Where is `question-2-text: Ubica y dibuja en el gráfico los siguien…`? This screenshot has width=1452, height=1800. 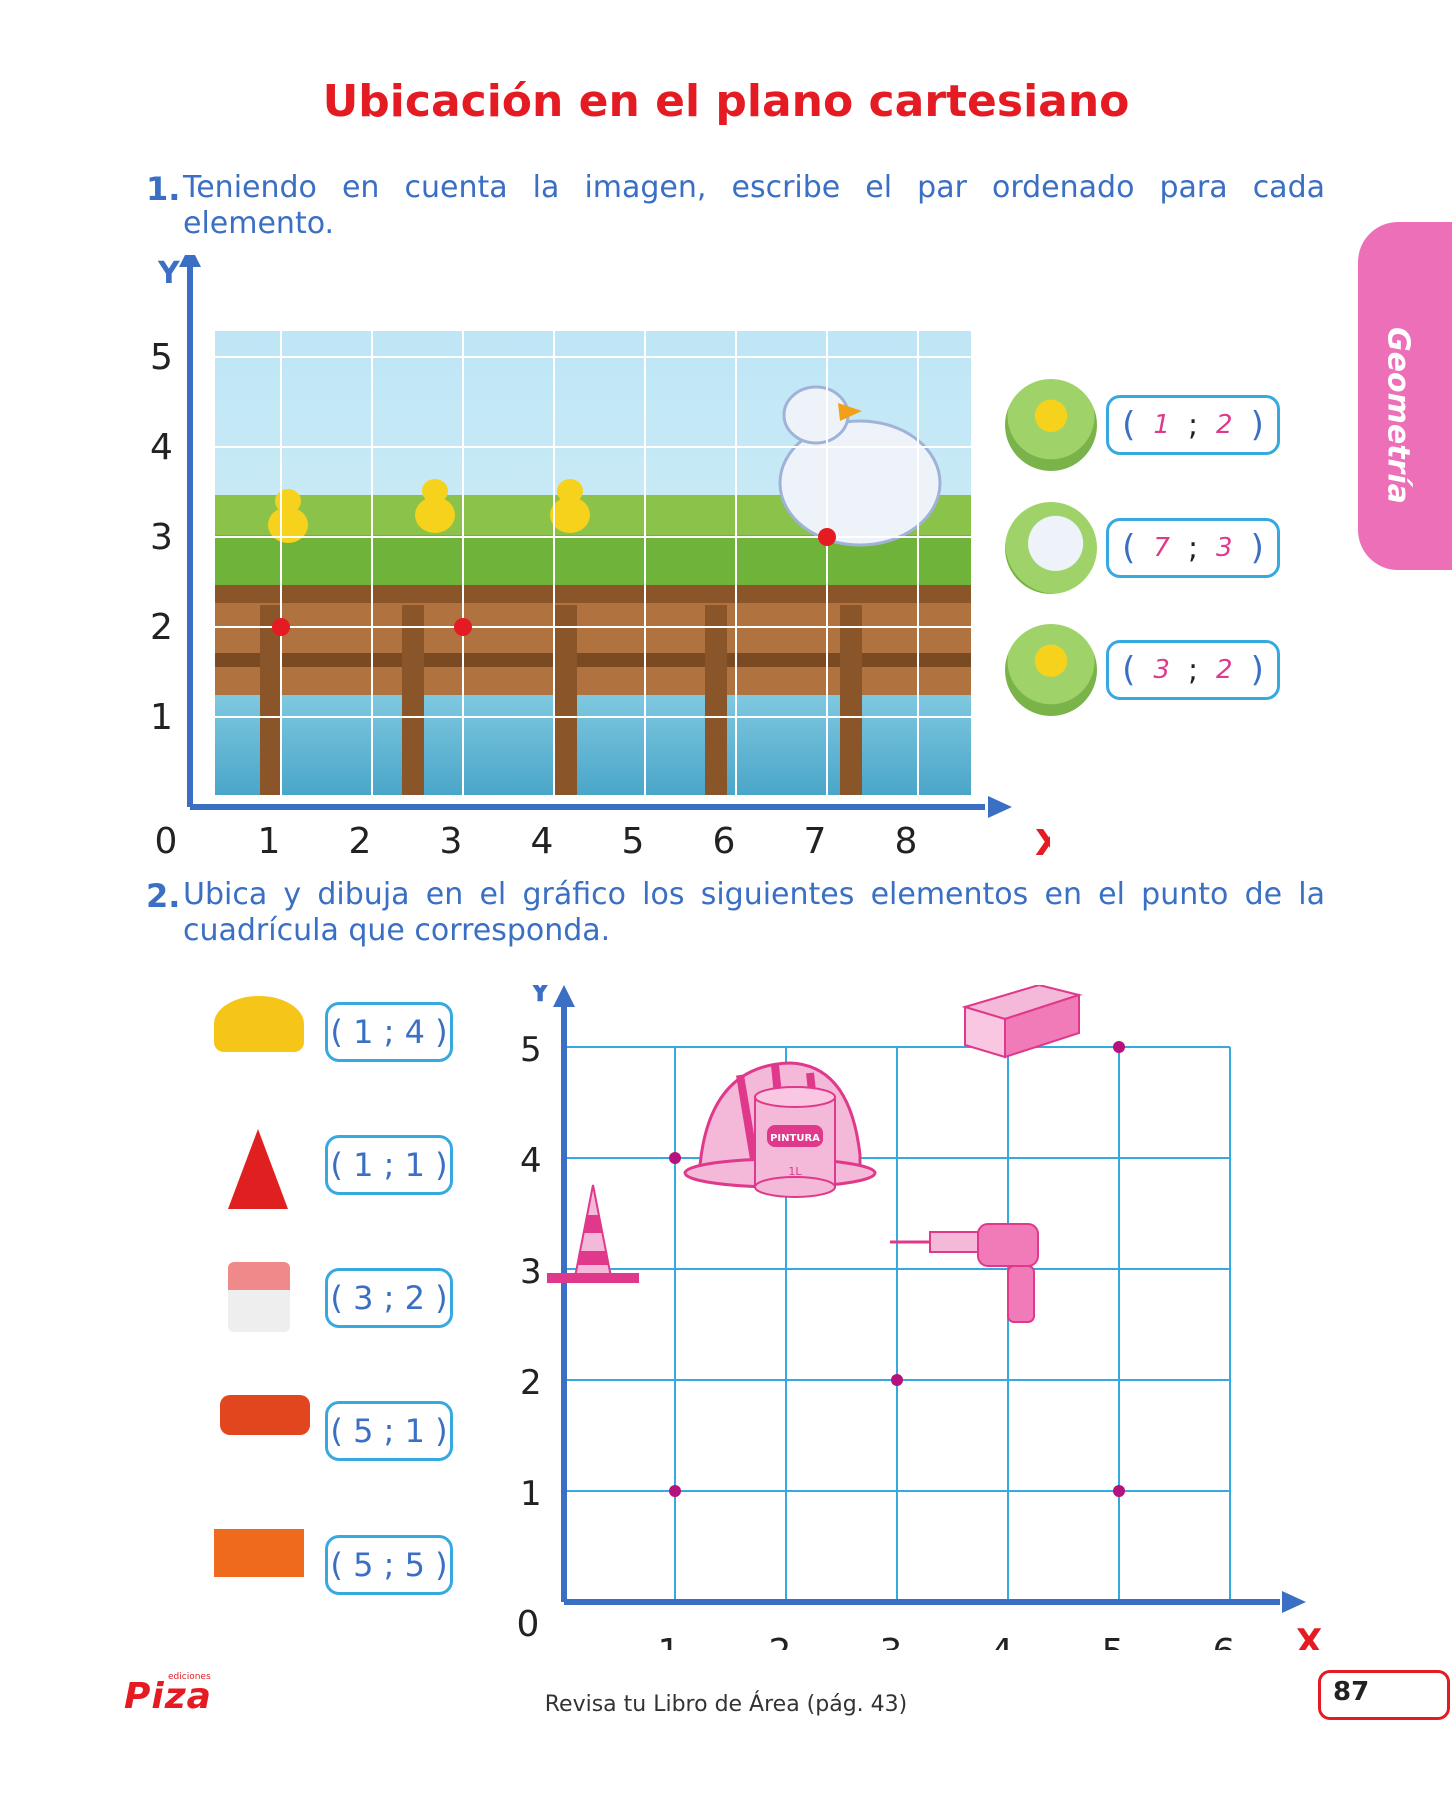 question-2-text: Ubica y dibuja en el gráfico los siguien… is located at coordinates (754, 912).